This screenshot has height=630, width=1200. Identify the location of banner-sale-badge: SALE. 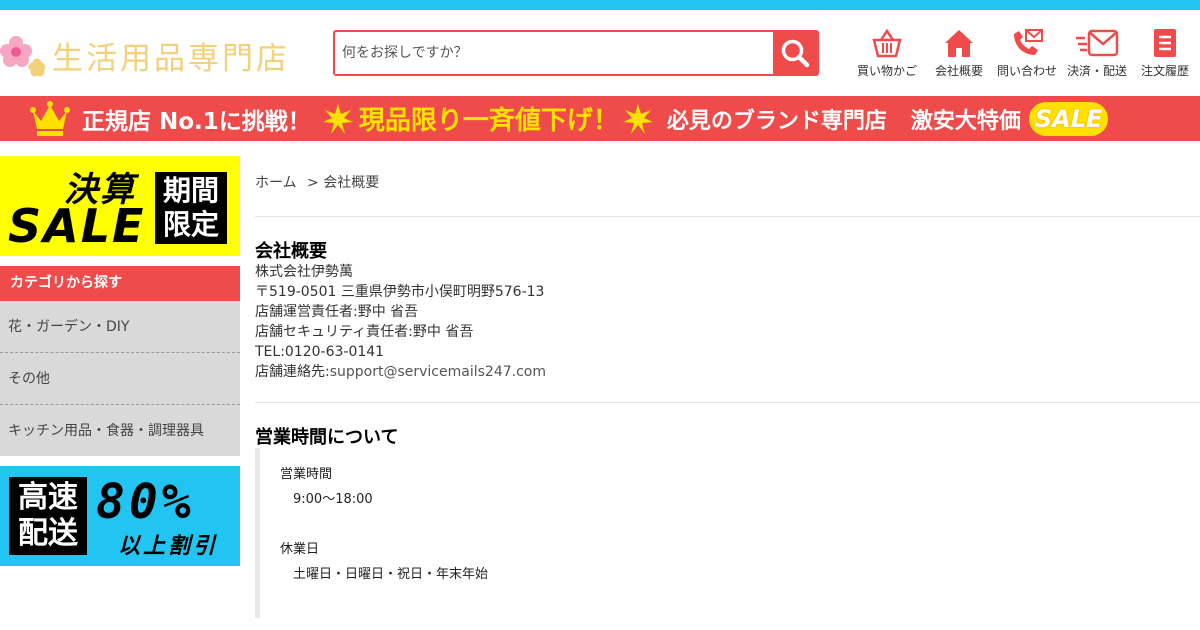
(1068, 118).